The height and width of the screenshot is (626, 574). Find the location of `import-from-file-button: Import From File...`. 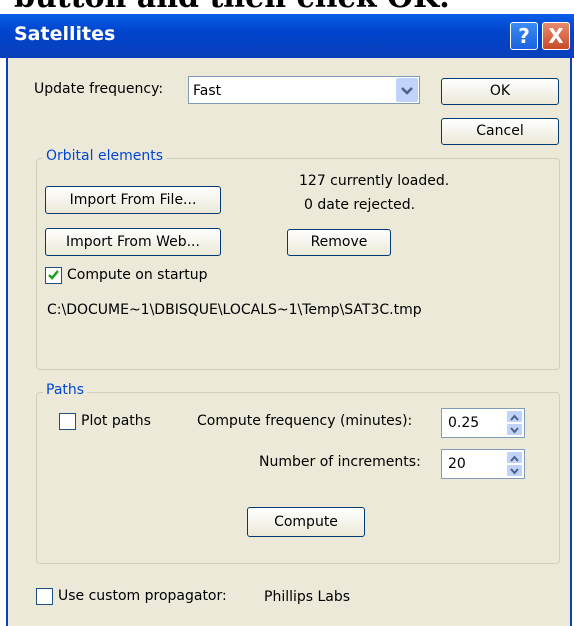

import-from-file-button: Import From File... is located at coordinates (133, 200).